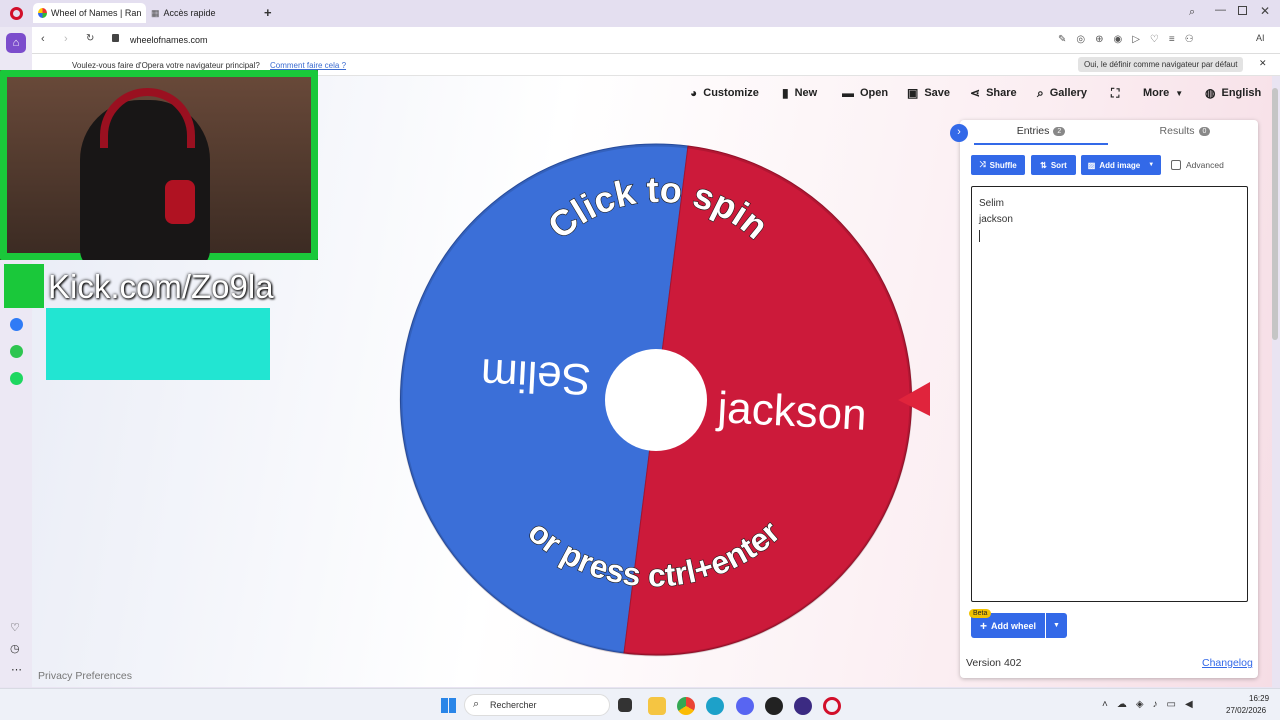  What do you see at coordinates (694, 93) in the screenshot?
I see `palette-icon: ◕` at bounding box center [694, 93].